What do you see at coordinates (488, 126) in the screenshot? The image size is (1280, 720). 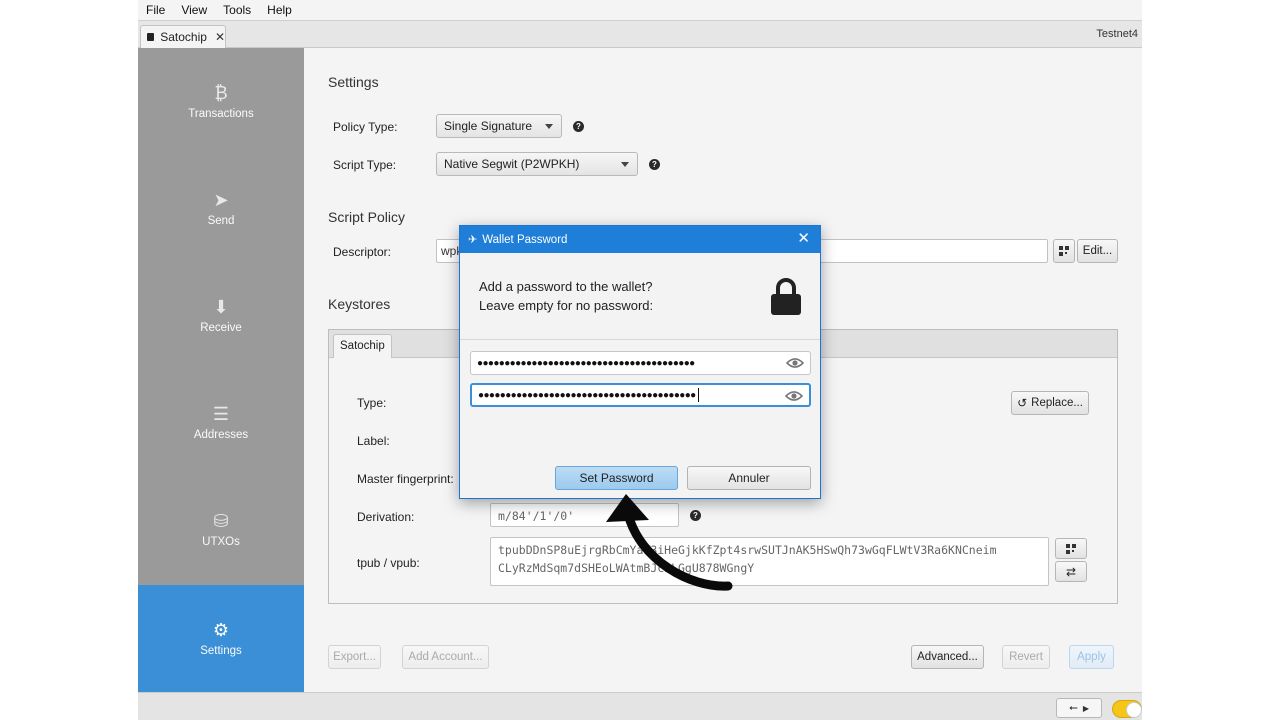 I see `policy-type-value: Single Signature` at bounding box center [488, 126].